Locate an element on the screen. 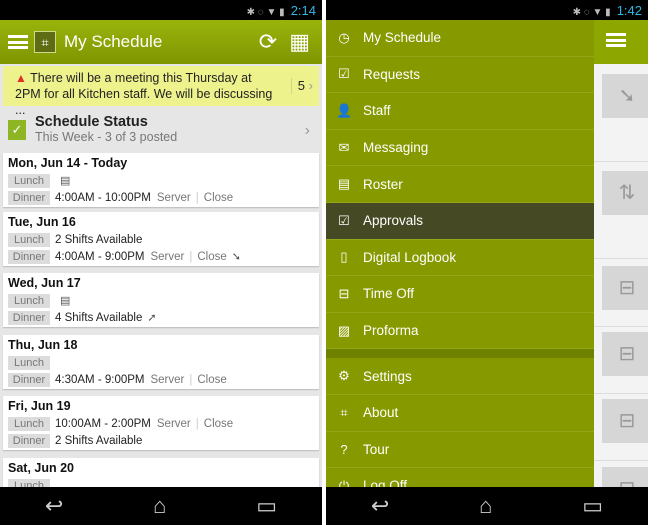 The height and width of the screenshot is (525, 648). shift-row: Dinner 4:30AM - 9:00PM Server | Close is located at coordinates (161, 379).